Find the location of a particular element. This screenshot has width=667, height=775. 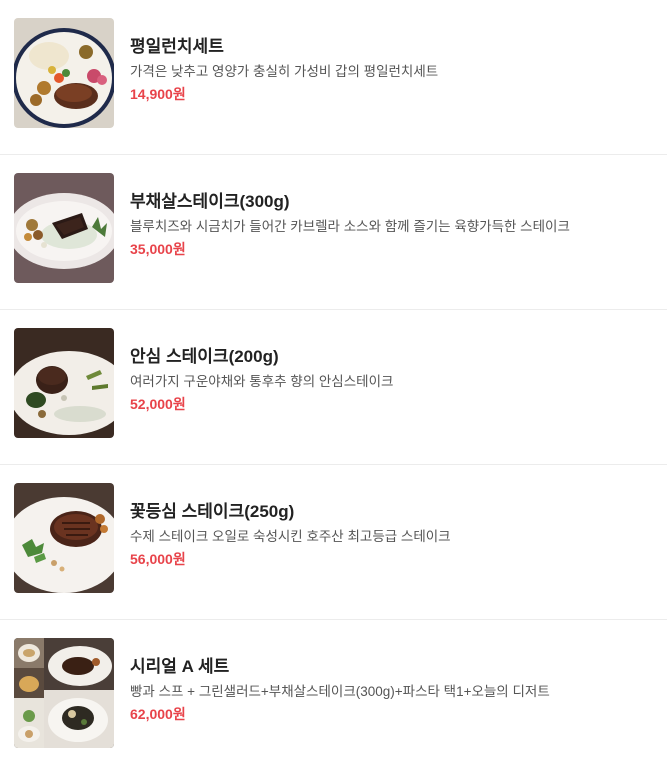

menu-item-price: 56,000원 is located at coordinates (158, 559).